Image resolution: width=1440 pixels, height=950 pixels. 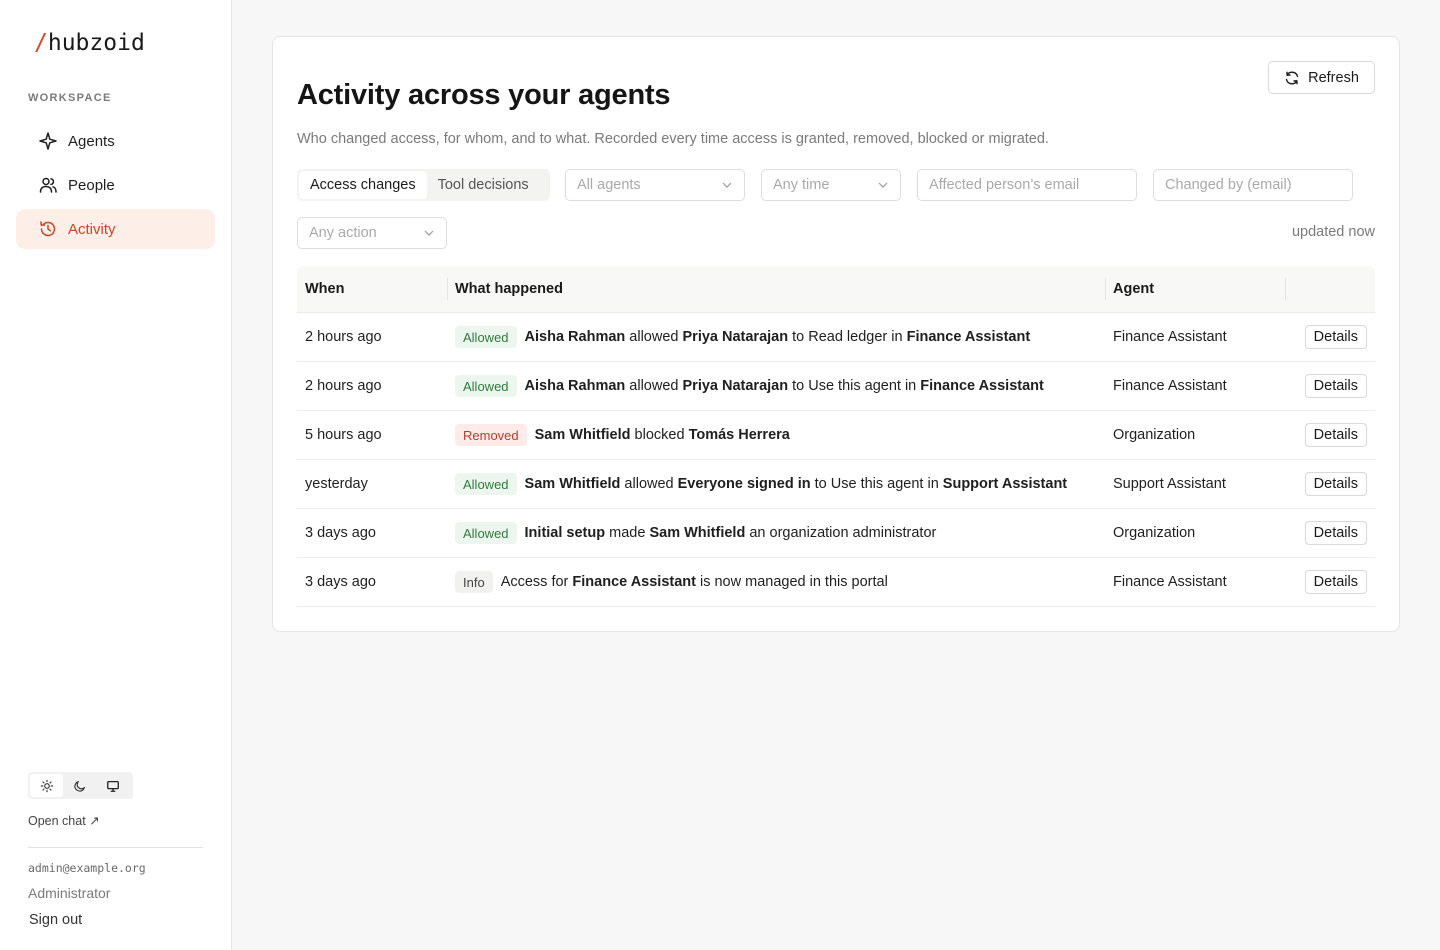 I want to click on moon-icon, so click(x=79, y=786).